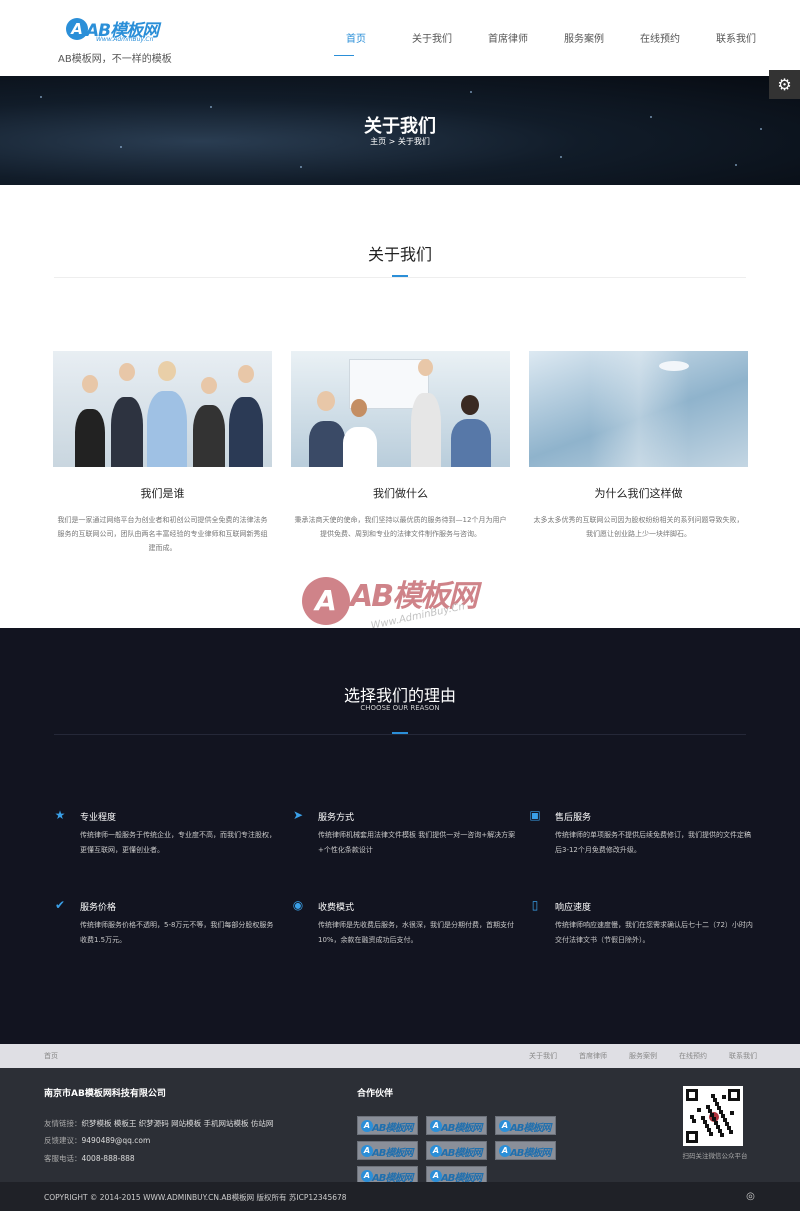 Image resolution: width=800 pixels, height=1211 pixels. Describe the element at coordinates (336, 908) in the screenshot. I see `reason-title: 收费模式` at that location.